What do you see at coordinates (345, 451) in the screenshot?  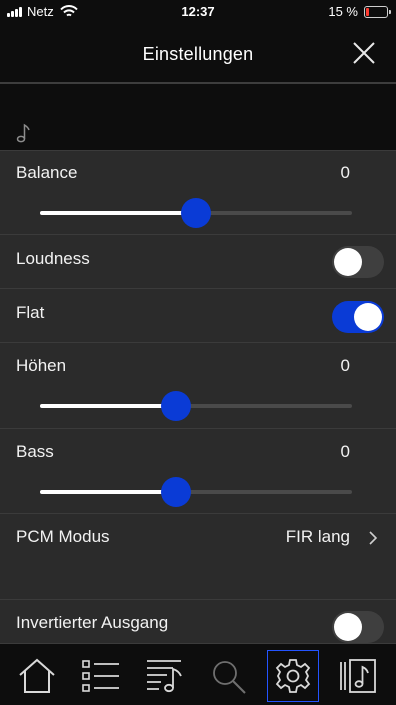 I see `bass-value: 0` at bounding box center [345, 451].